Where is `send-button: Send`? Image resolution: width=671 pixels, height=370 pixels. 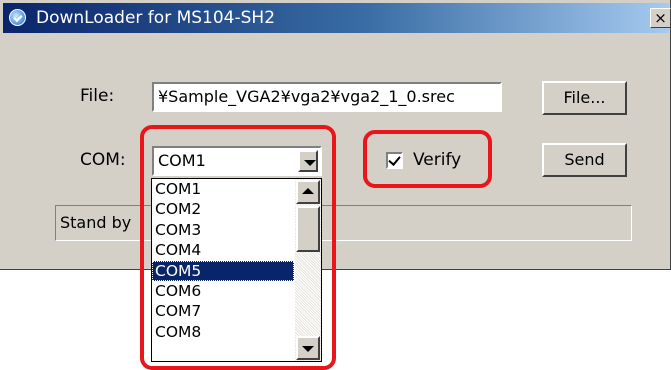
send-button: Send is located at coordinates (584, 160).